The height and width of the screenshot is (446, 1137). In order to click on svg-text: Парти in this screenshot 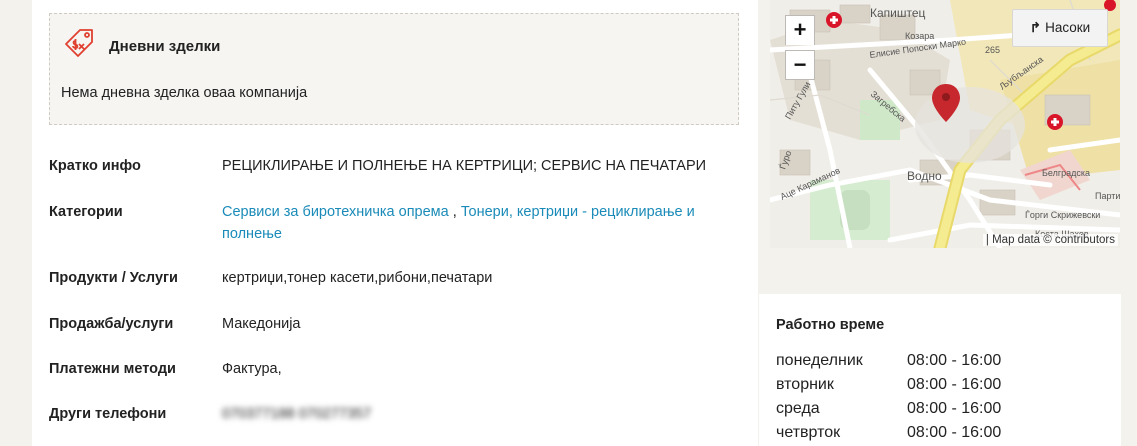, I will do `click(1107, 196)`.